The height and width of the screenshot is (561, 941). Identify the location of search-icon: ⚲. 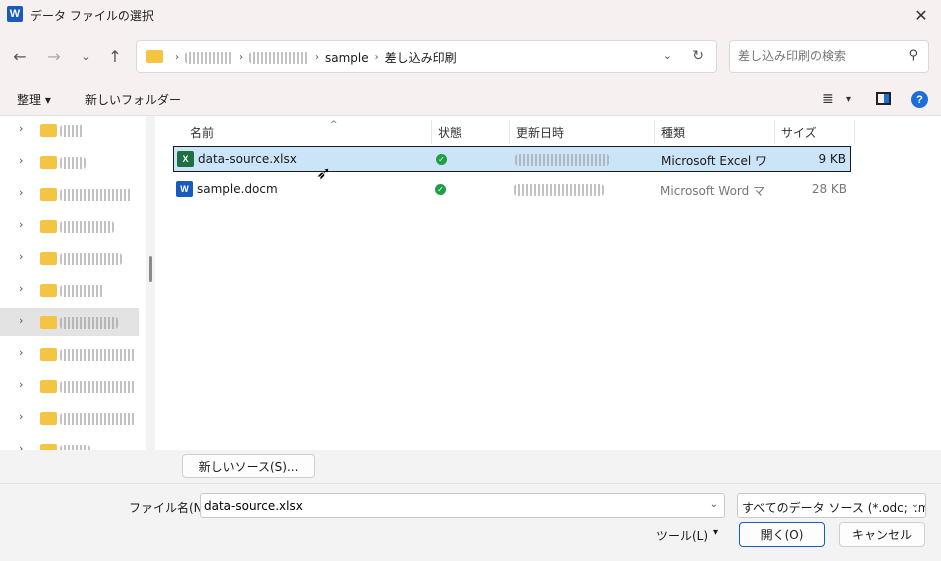
(913, 55).